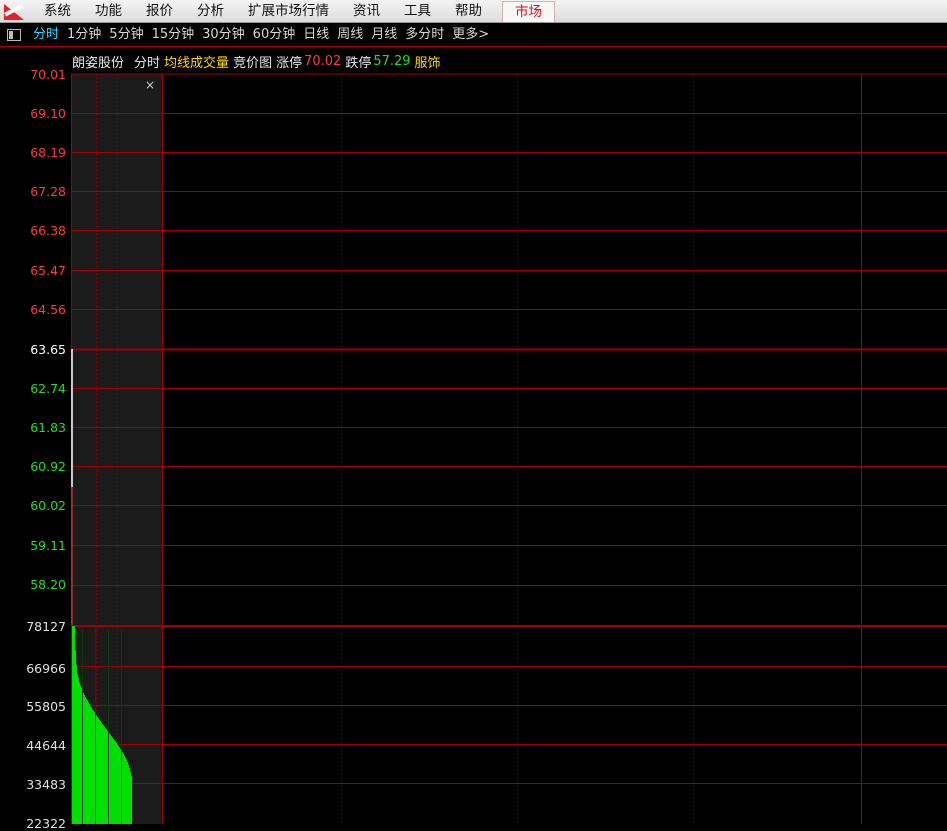  I want to click on volume-axis-label: 44644, so click(46, 745).